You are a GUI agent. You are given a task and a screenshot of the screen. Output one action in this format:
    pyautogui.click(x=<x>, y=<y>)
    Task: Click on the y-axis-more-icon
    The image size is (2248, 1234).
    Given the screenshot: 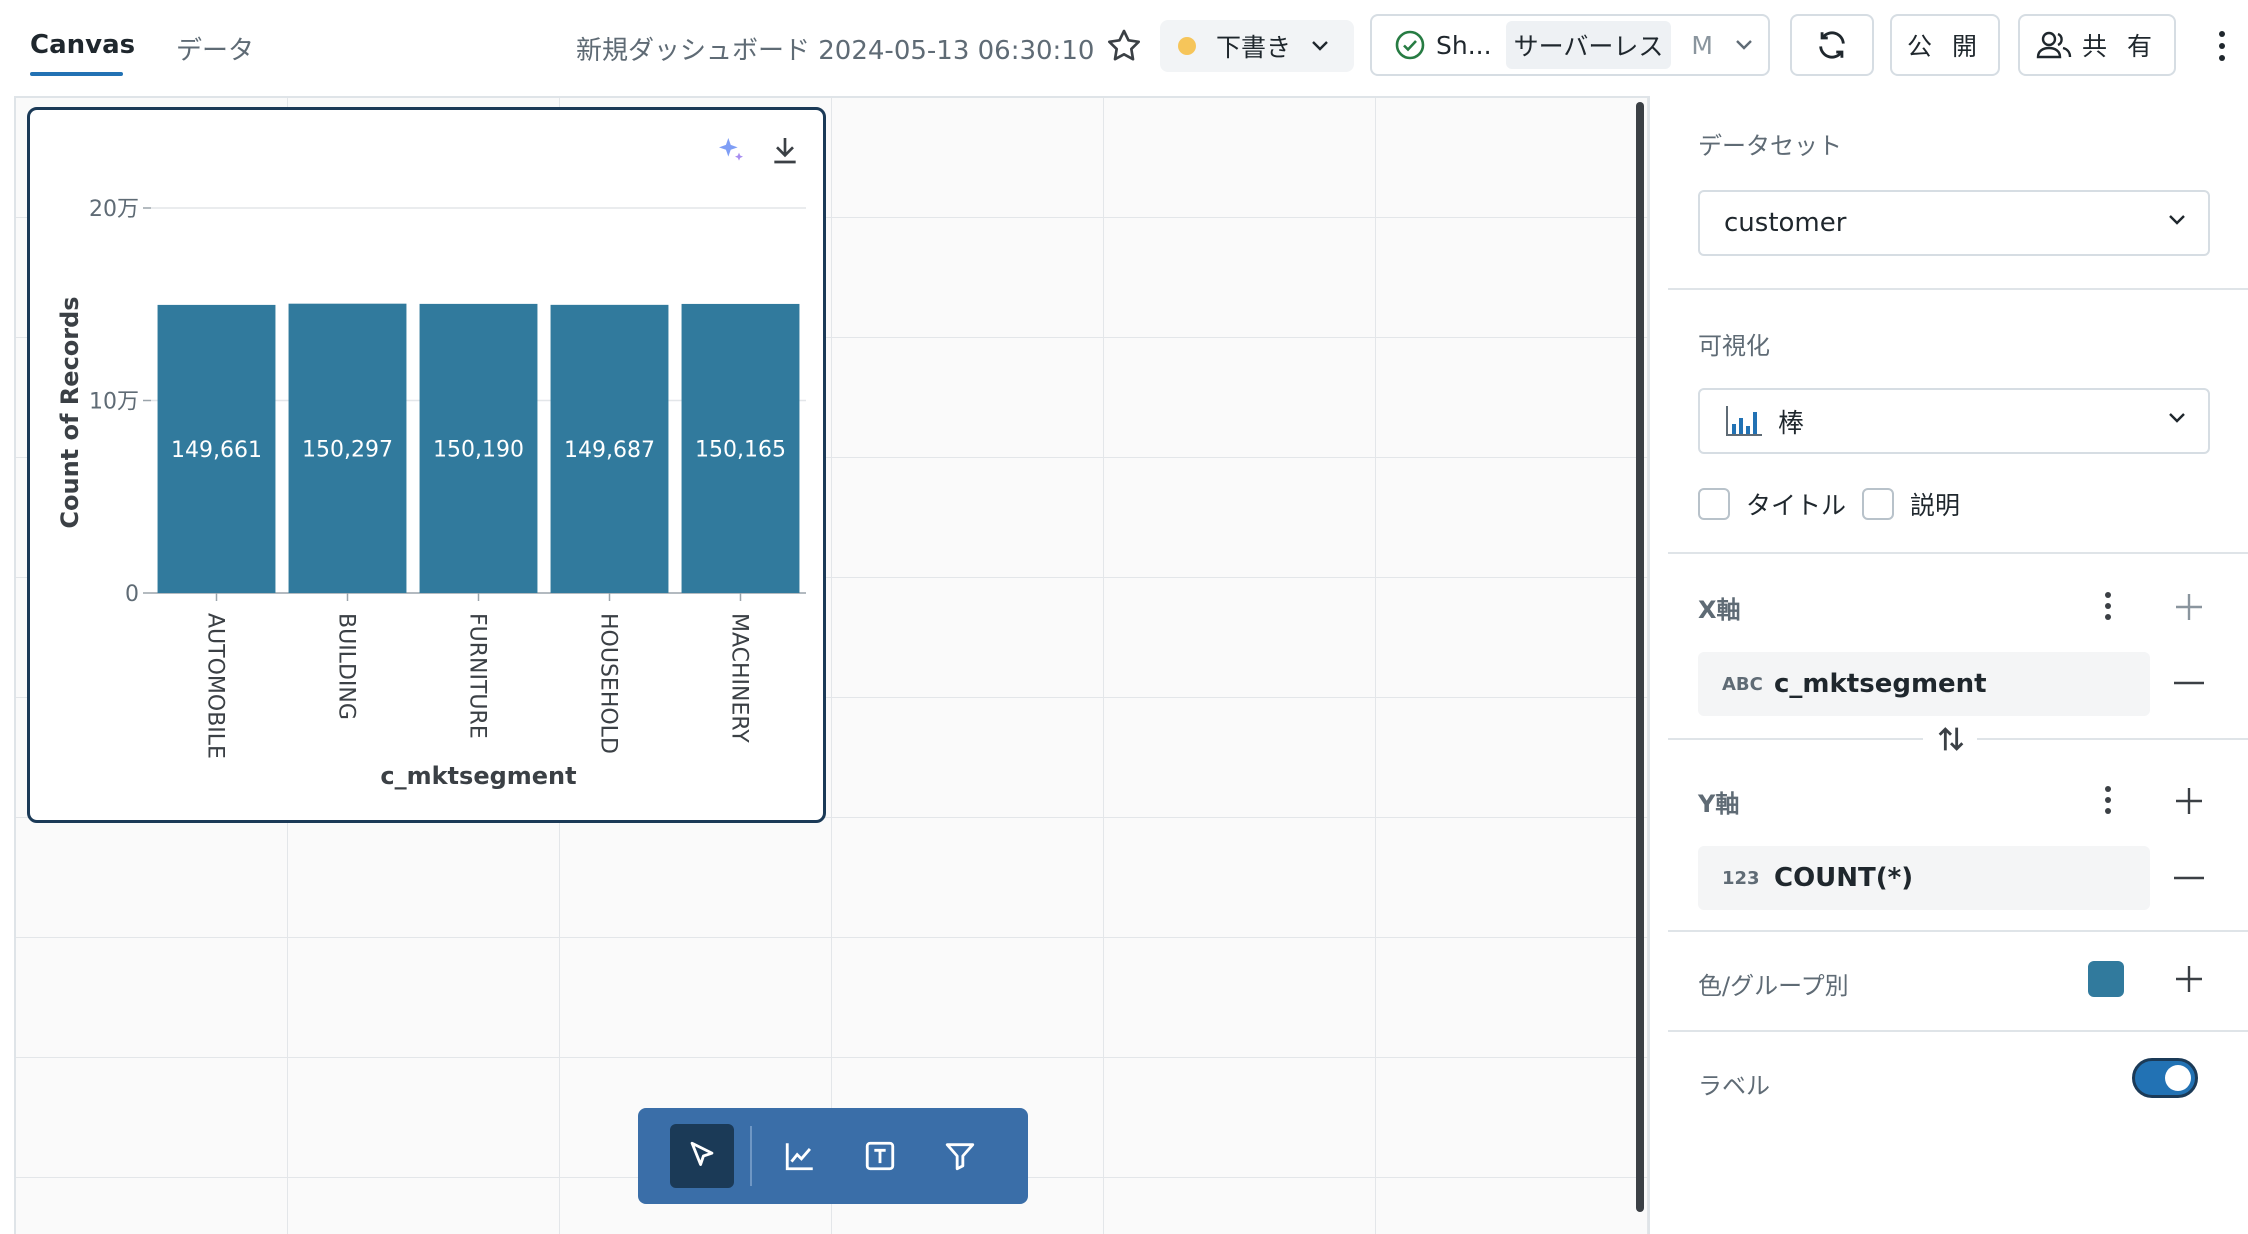 What is the action you would take?
    pyautogui.click(x=2108, y=800)
    